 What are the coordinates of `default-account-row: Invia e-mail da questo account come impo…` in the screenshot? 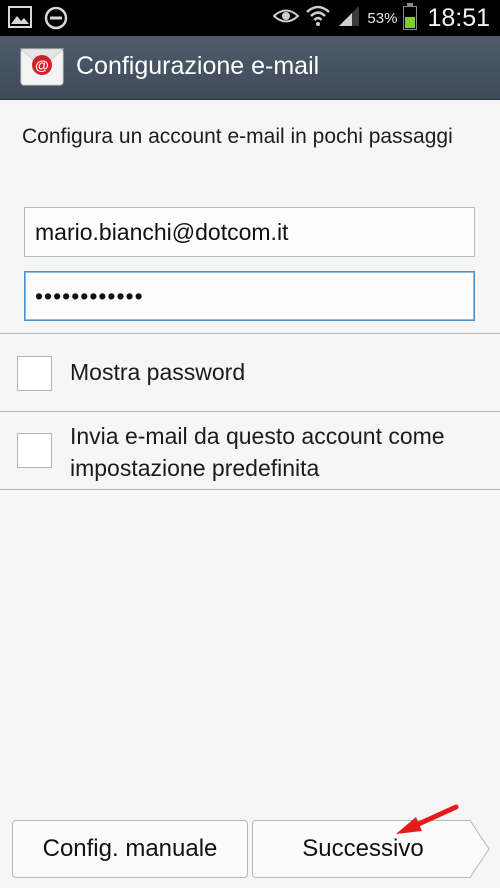 It's located at (250, 450).